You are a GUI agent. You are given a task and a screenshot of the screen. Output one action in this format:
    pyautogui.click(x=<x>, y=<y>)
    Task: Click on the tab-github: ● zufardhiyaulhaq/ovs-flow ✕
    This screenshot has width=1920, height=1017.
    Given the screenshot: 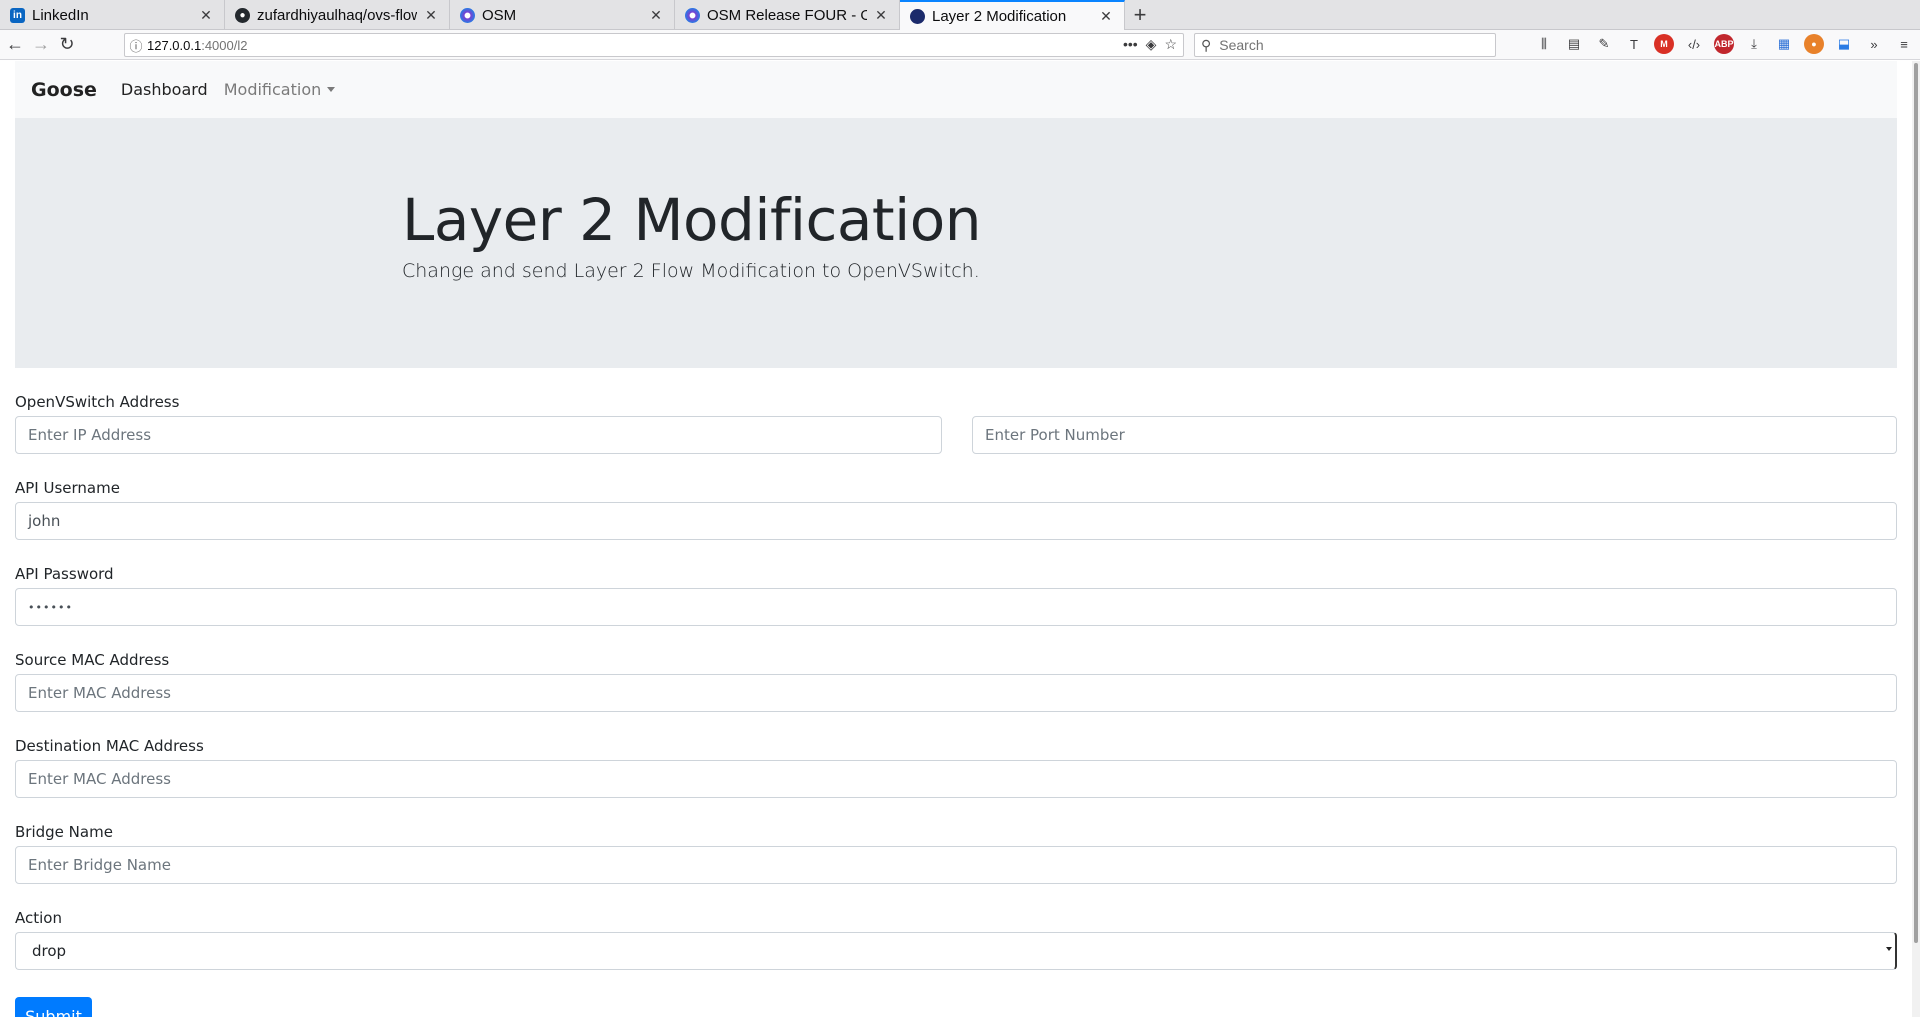 What is the action you would take?
    pyautogui.click(x=337, y=15)
    